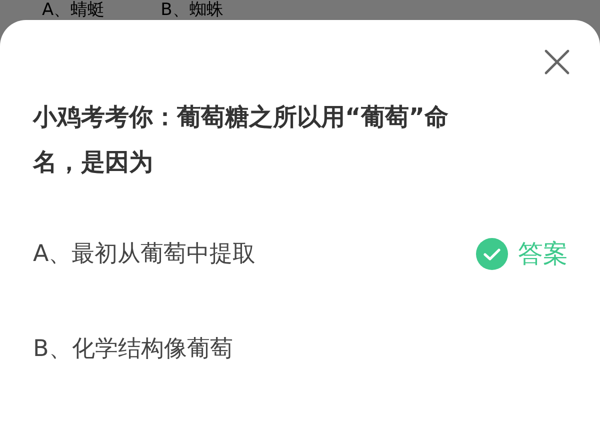 The height and width of the screenshot is (441, 600). Describe the element at coordinates (492, 254) in the screenshot. I see `check-icon` at that location.